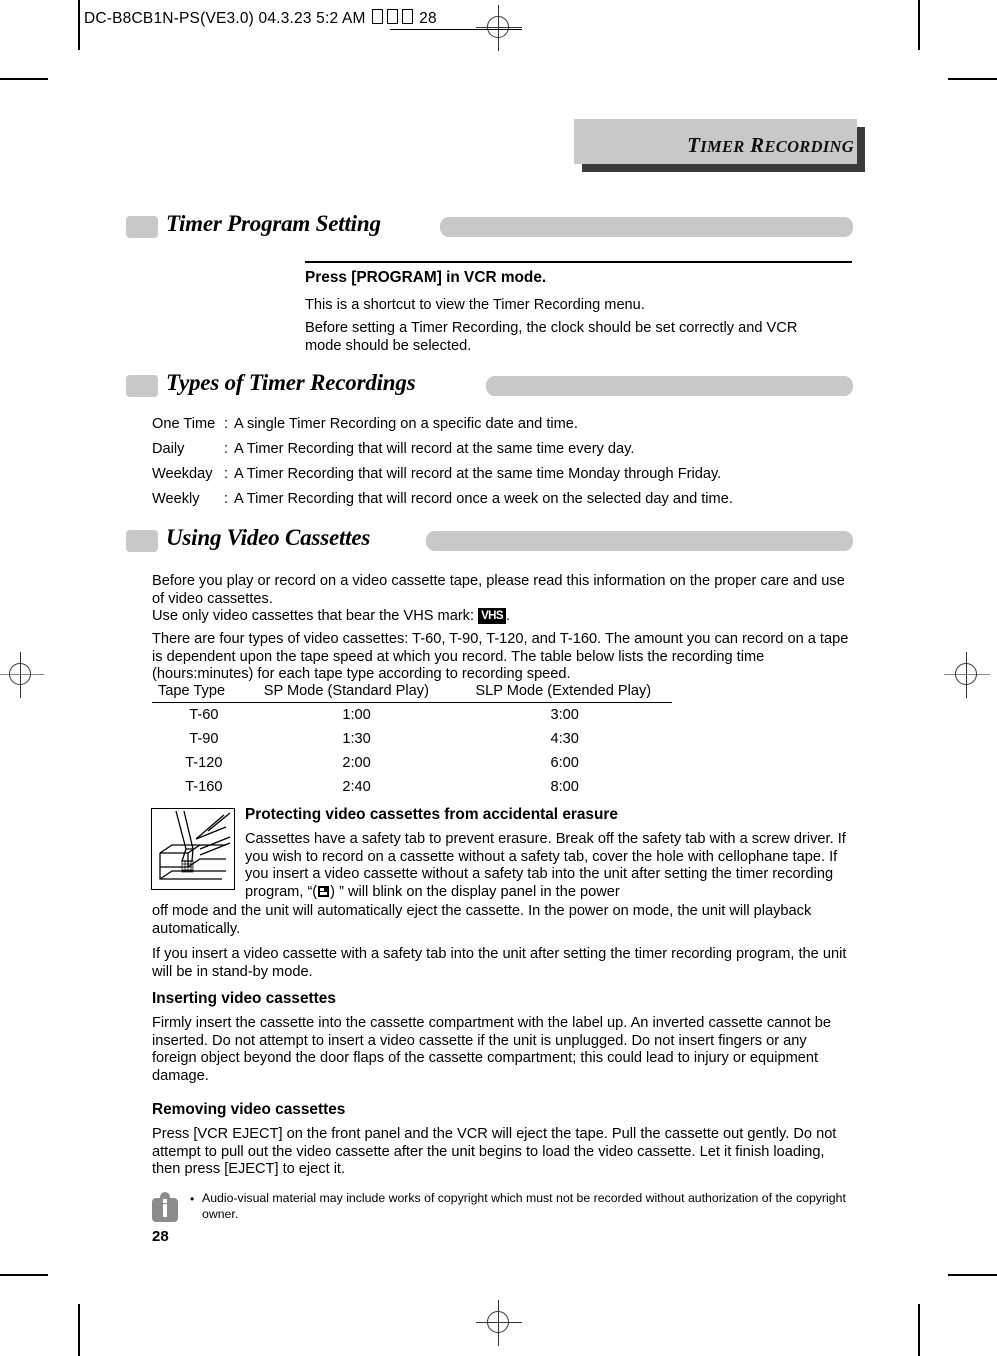  What do you see at coordinates (564, 763) in the screenshot?
I see `cell-slp-mode: 6:00` at bounding box center [564, 763].